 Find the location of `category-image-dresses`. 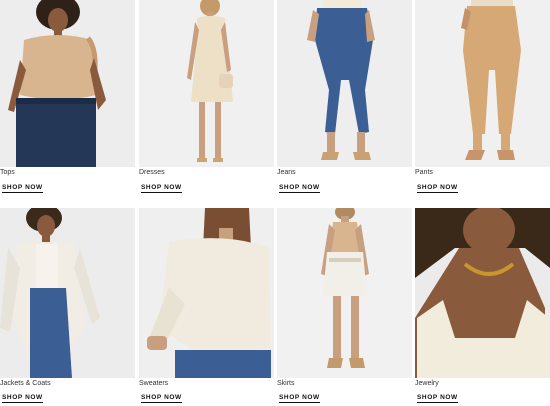

category-image-dresses is located at coordinates (206, 83).